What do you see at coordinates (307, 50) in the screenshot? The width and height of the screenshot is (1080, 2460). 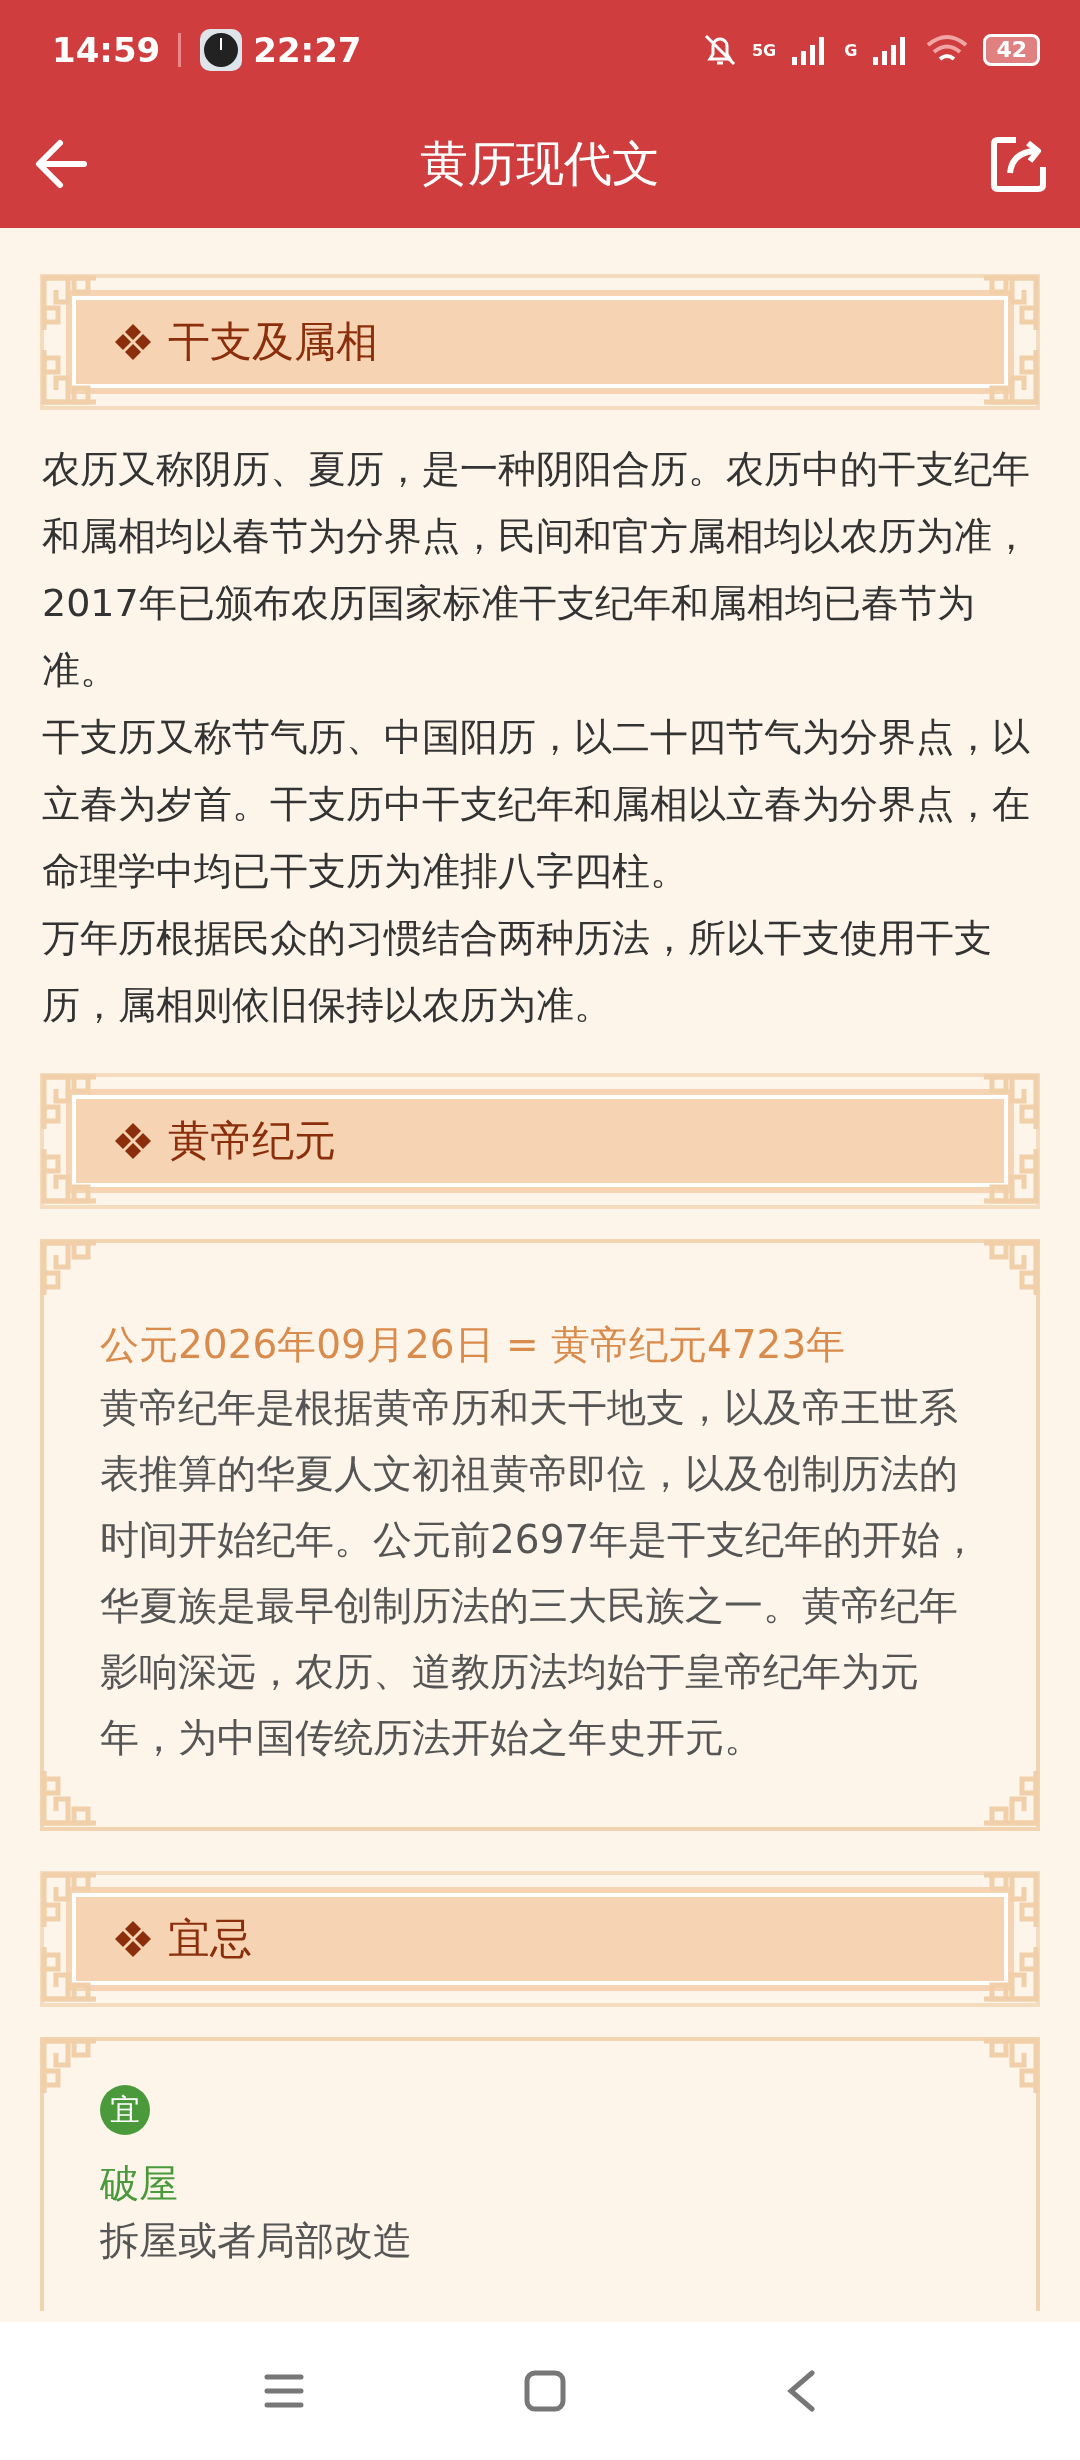 I see `clock-time: 22:27` at bounding box center [307, 50].